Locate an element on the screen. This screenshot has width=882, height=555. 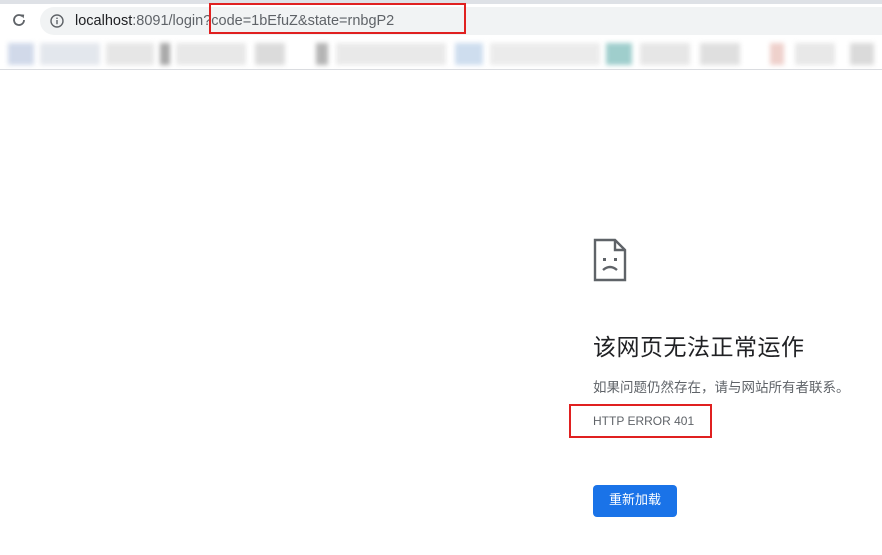
url-host: localhost is located at coordinates (104, 21).